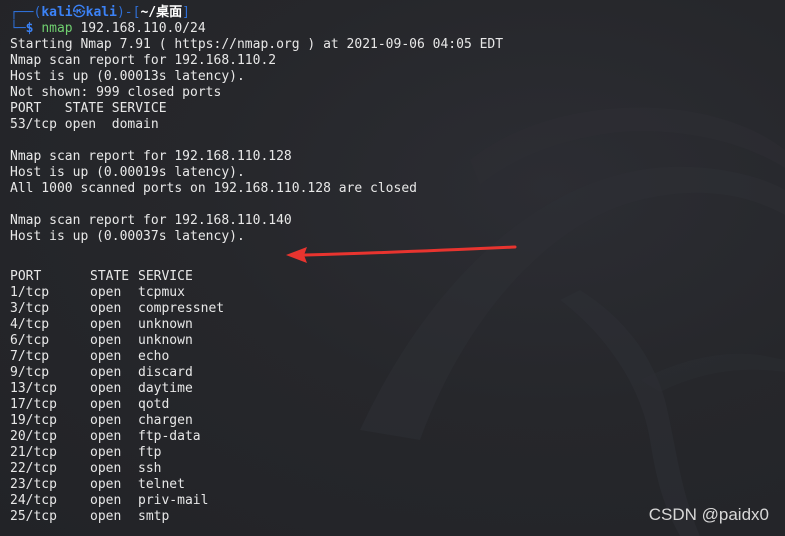 The height and width of the screenshot is (536, 785). I want to click on header-port: PORT, so click(26, 276).